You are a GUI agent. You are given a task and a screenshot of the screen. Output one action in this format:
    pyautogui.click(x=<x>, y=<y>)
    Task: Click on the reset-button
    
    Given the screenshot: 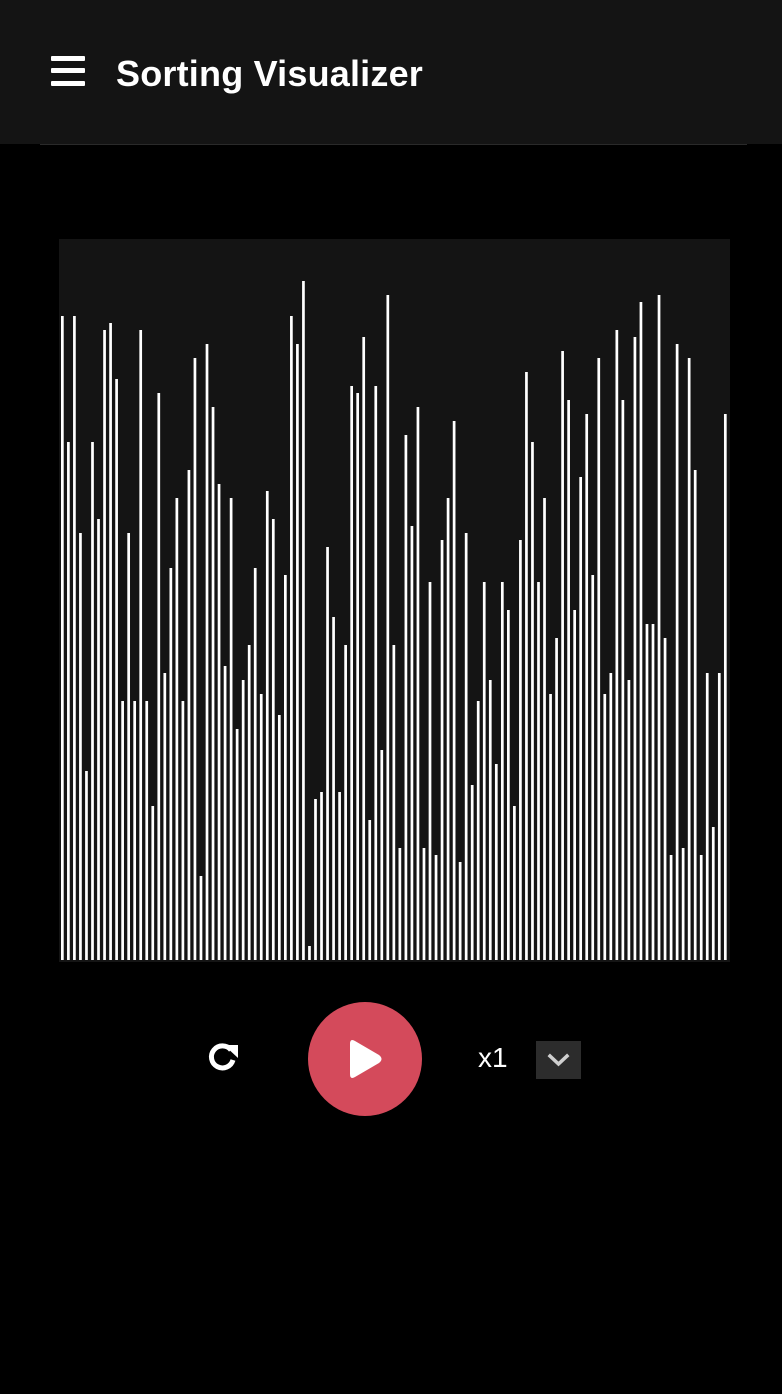 What is the action you would take?
    pyautogui.click(x=222, y=1055)
    